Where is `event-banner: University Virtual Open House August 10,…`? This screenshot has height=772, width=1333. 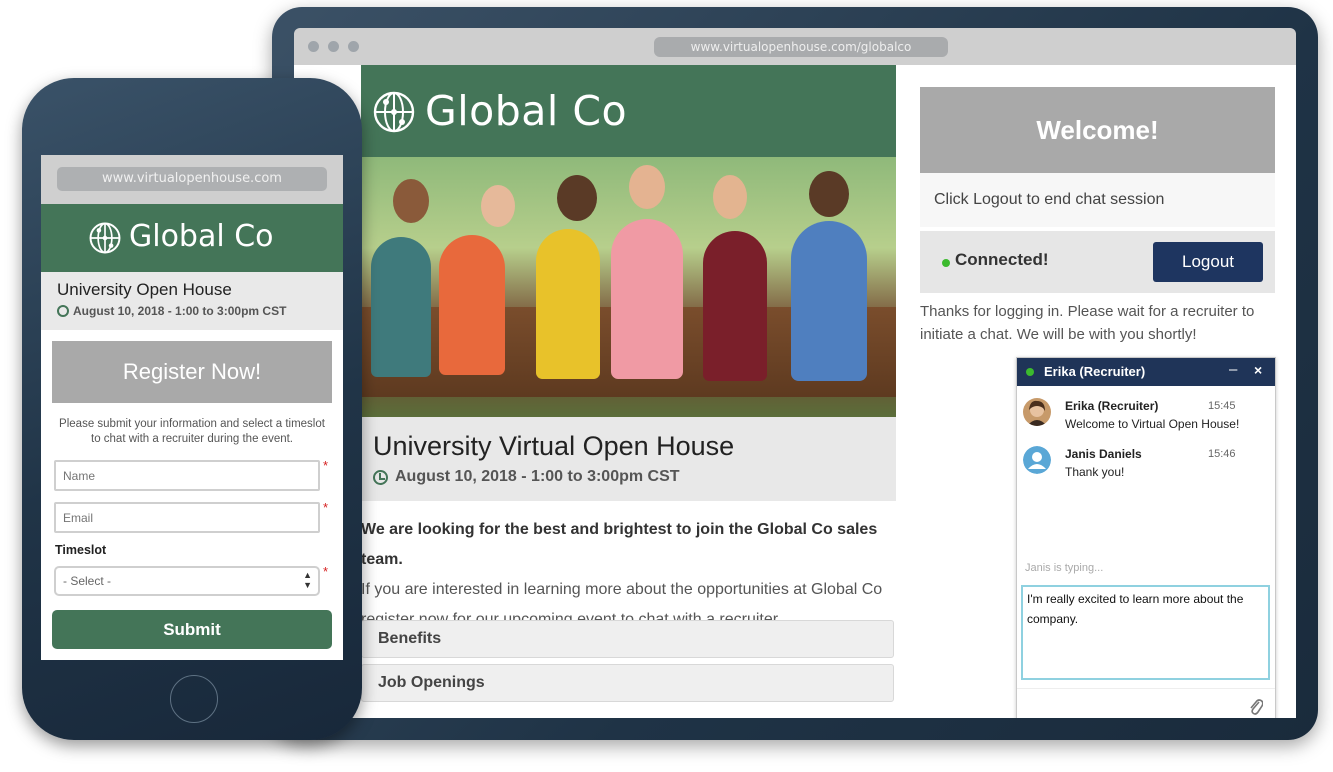
event-banner: University Virtual Open House August 10,… is located at coordinates (628, 459).